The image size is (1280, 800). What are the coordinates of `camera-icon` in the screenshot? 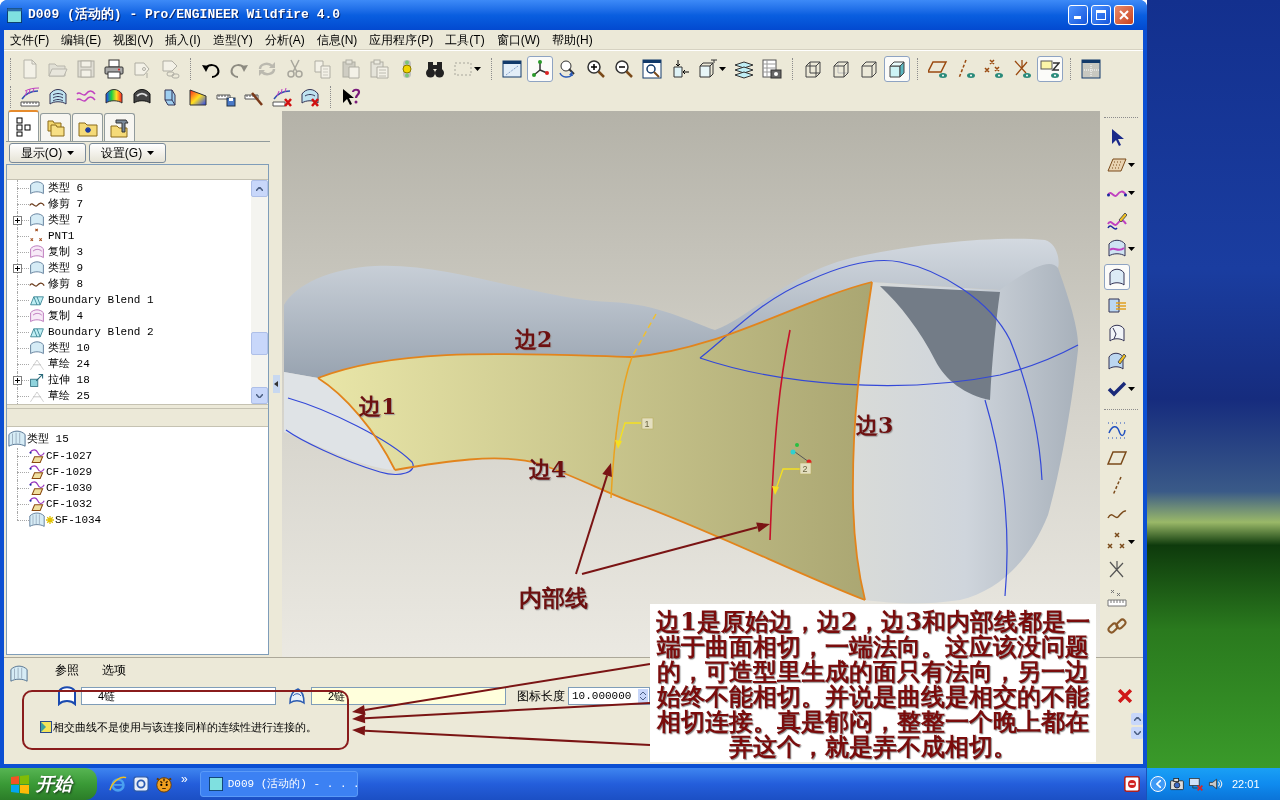 It's located at (1177, 784).